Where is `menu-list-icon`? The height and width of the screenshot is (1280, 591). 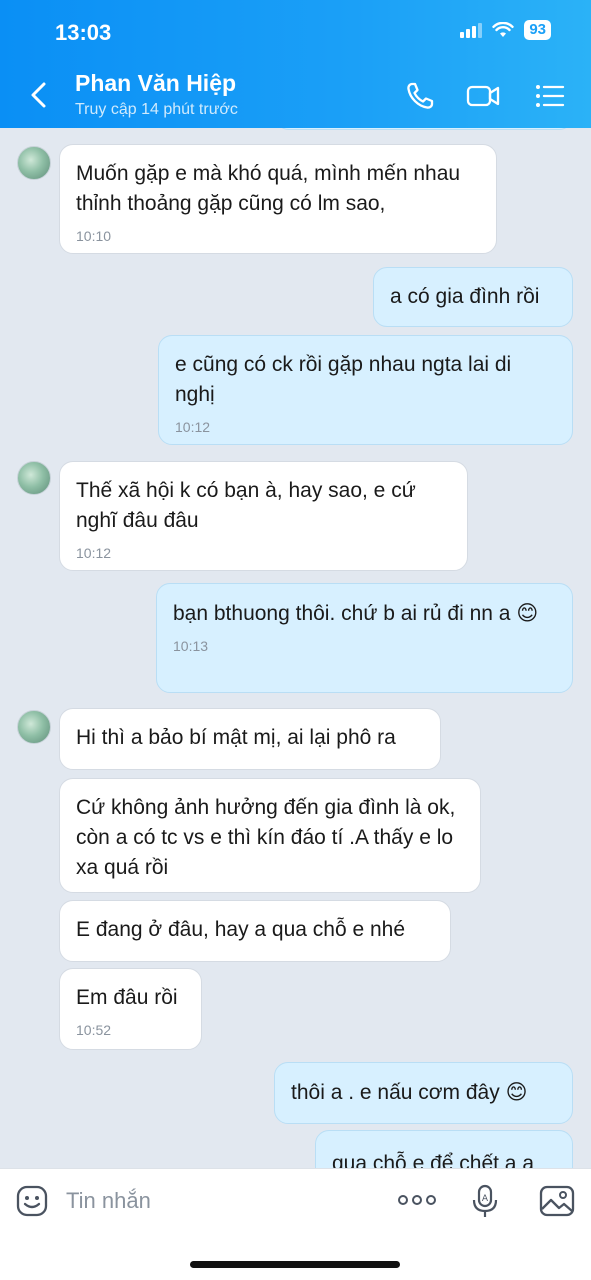 menu-list-icon is located at coordinates (550, 96).